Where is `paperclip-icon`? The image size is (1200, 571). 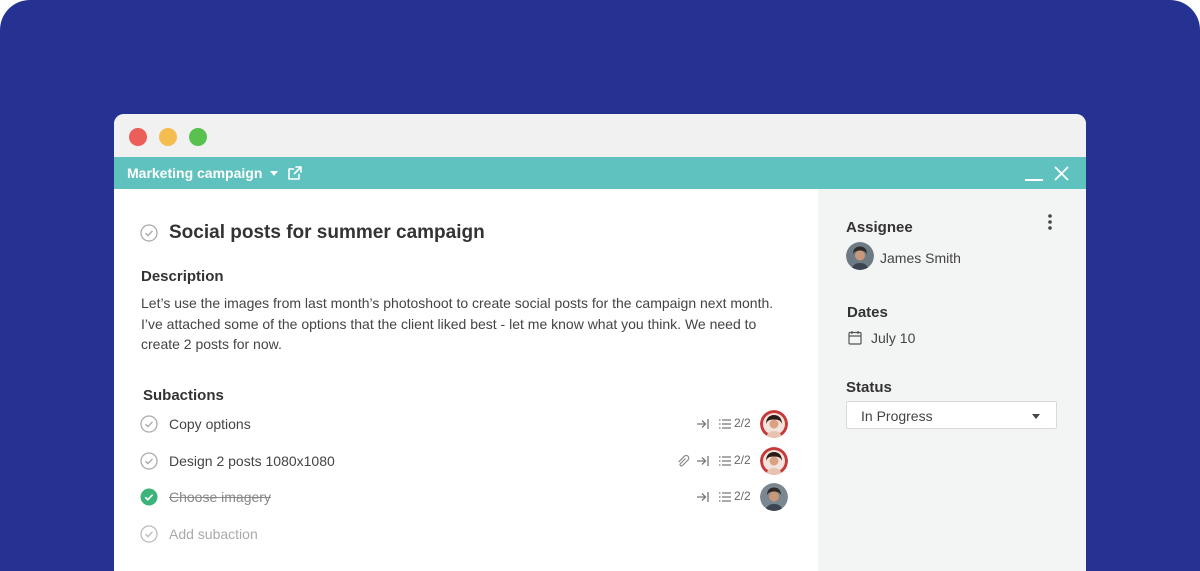 paperclip-icon is located at coordinates (683, 461).